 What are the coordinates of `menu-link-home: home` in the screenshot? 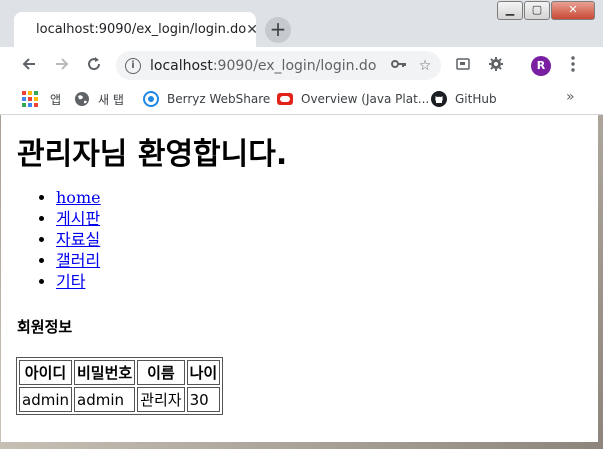 It's located at (78, 197).